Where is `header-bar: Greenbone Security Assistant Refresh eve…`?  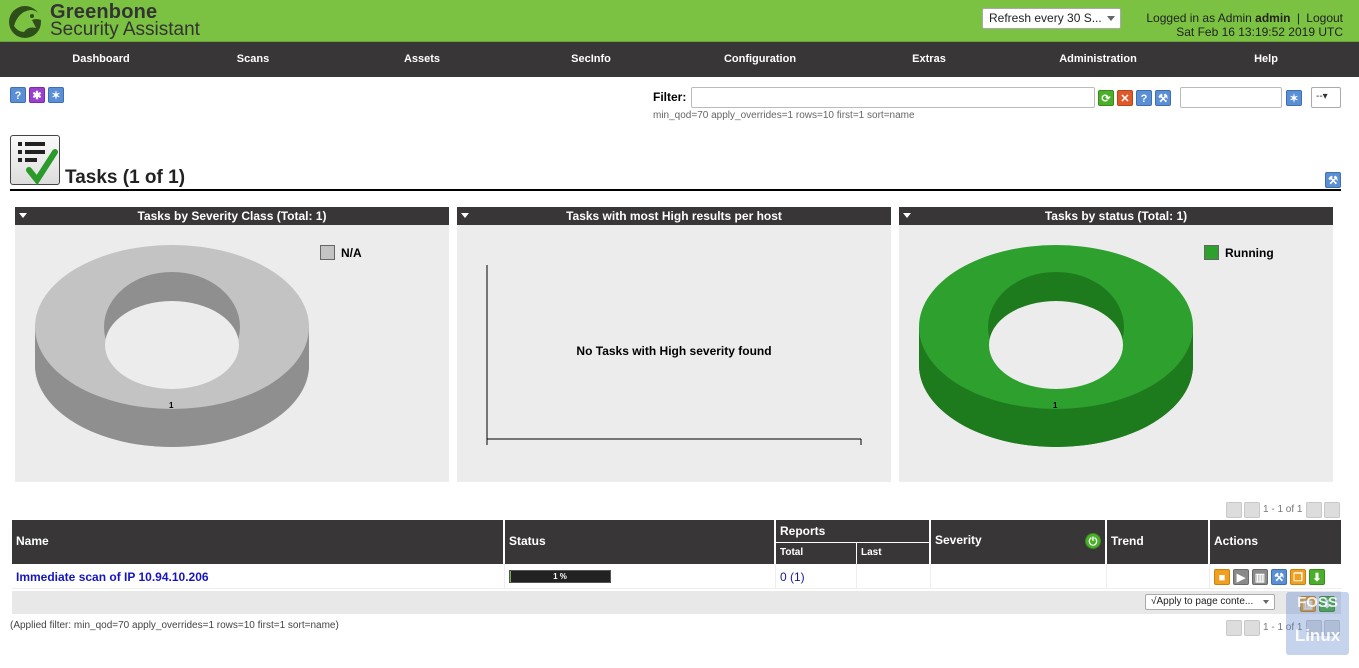 header-bar: Greenbone Security Assistant Refresh eve… is located at coordinates (679, 21).